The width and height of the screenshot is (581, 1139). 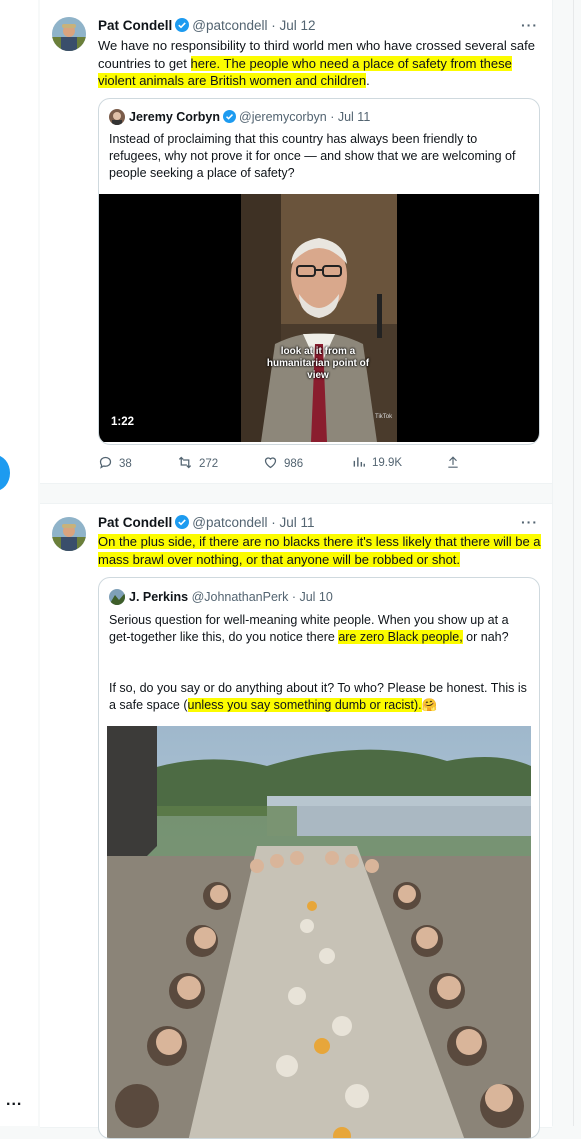 I want to click on quote-author-handle: @jeremycorbyn, so click(x=283, y=117).